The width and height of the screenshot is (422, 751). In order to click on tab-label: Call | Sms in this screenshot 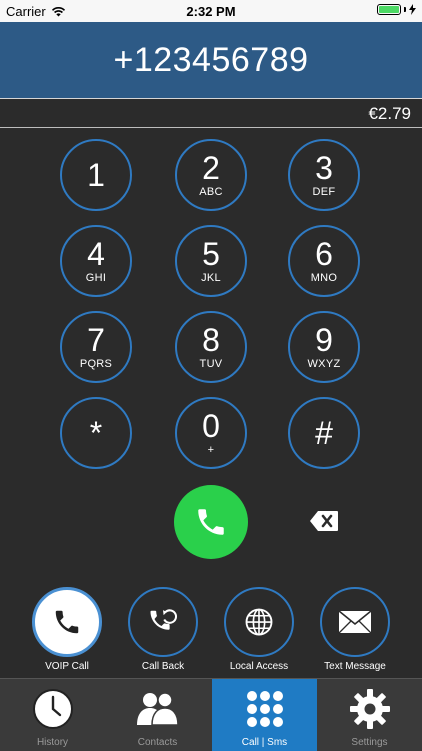, I will do `click(264, 742)`.